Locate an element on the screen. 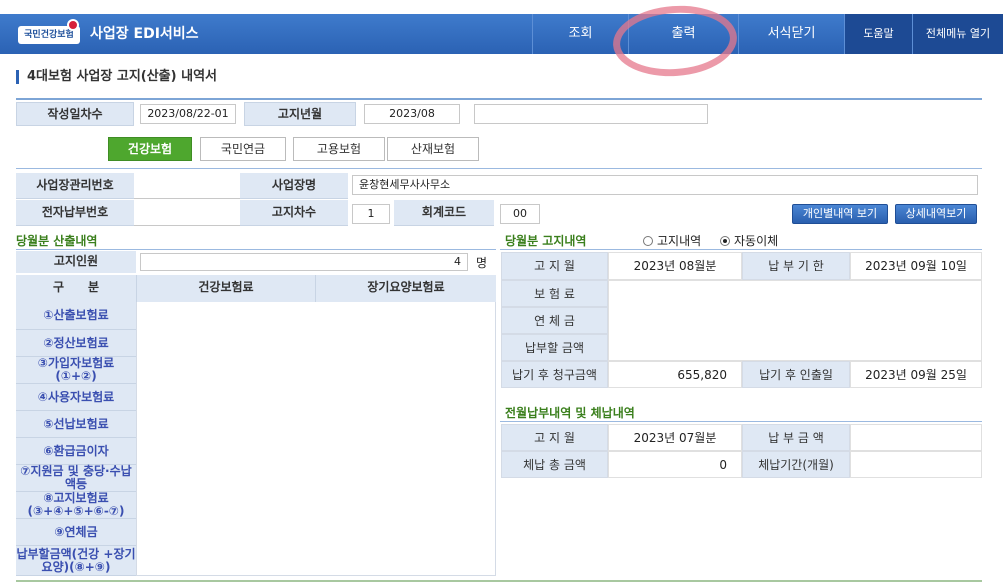 Image resolution: width=1003 pixels, height=584 pixels. account-code-field: 00 is located at coordinates (520, 214).